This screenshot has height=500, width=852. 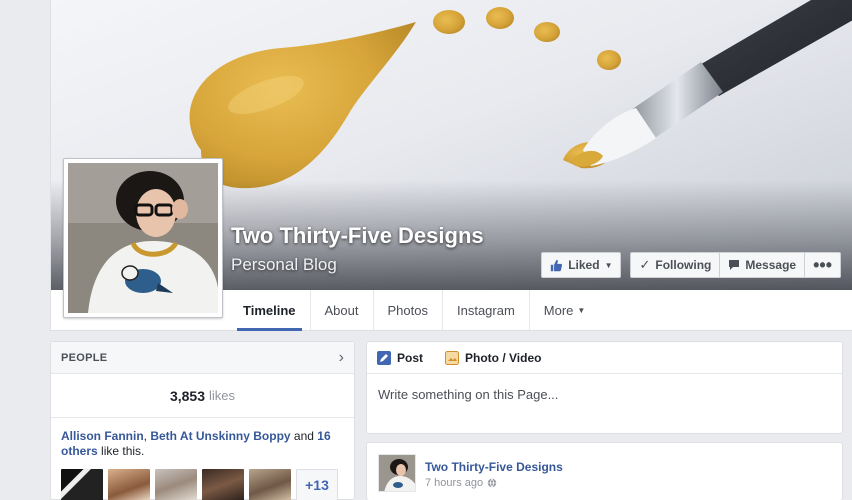 I want to click on more-friends-count: +13, so click(x=317, y=484).